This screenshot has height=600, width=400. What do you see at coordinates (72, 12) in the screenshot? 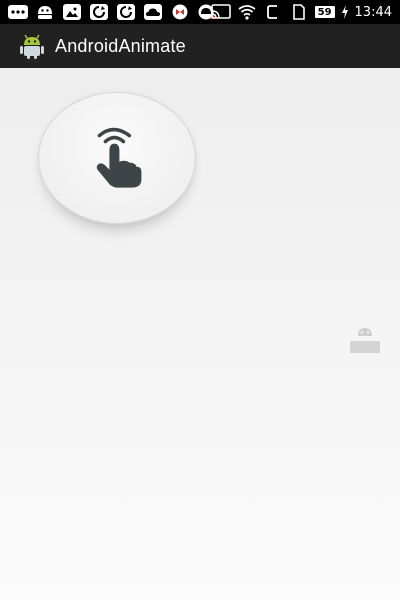
I see `gallery-icon` at bounding box center [72, 12].